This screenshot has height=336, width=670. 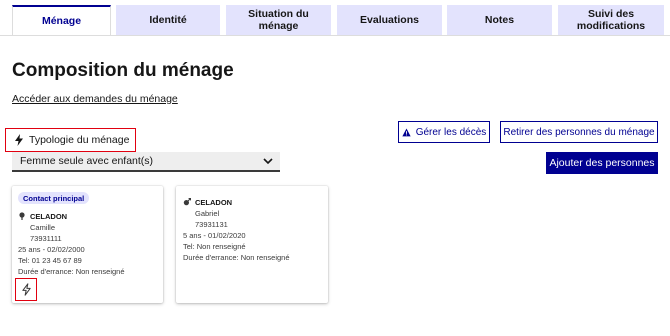 I want to click on warning-icon, so click(x=406, y=131).